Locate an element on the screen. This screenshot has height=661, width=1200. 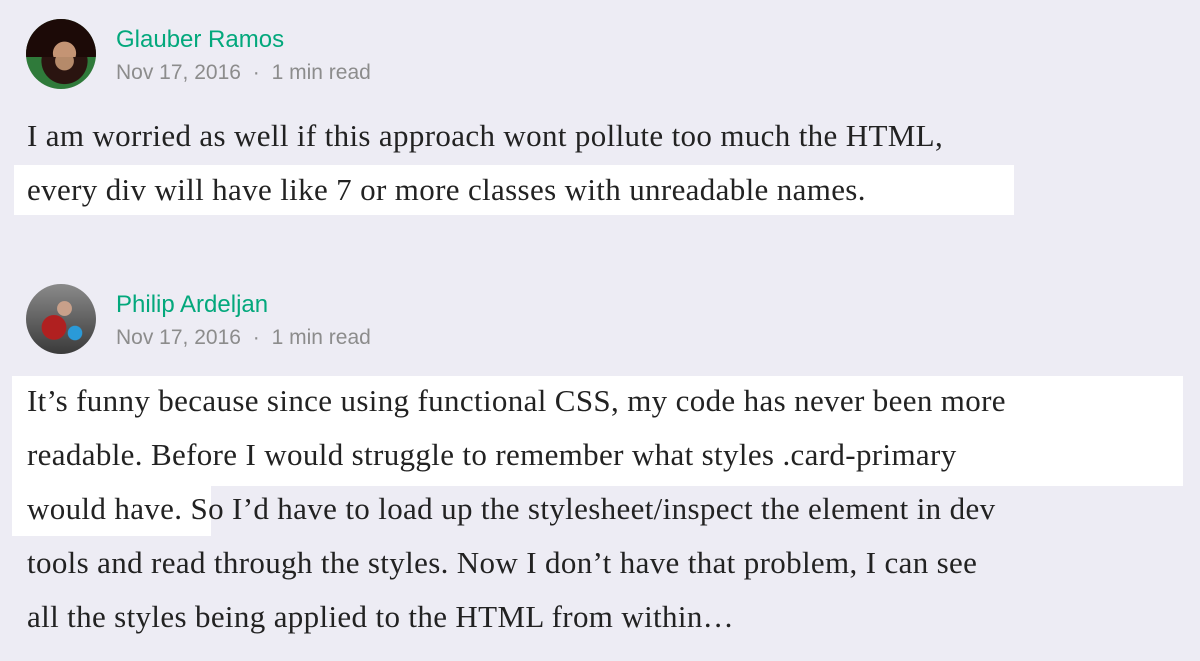
highlighted-text: would have. is located at coordinates (105, 508).